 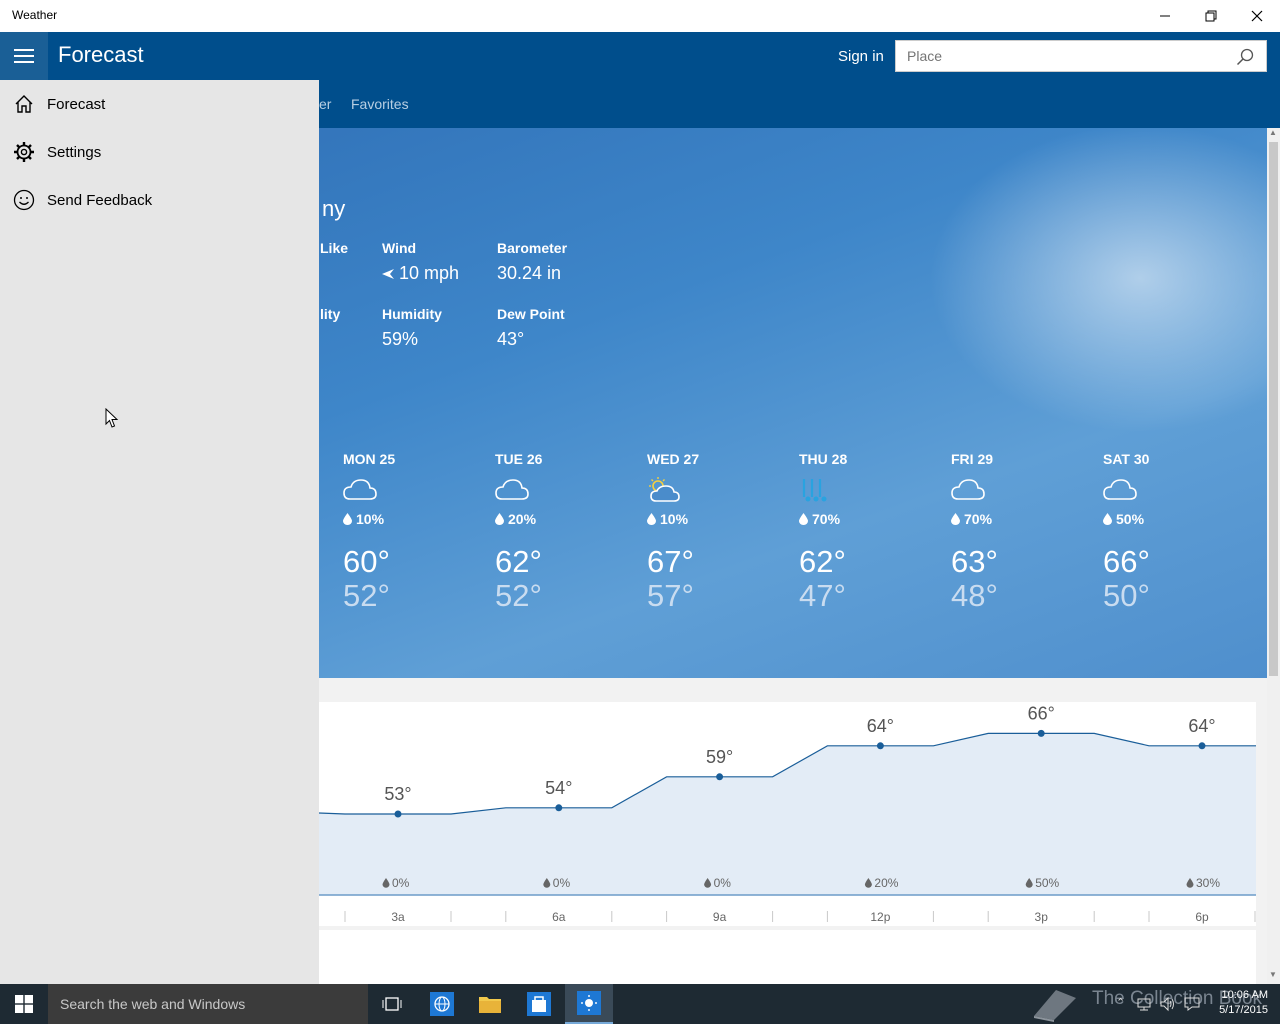 I want to click on hamburger-button, so click(x=24, y=56).